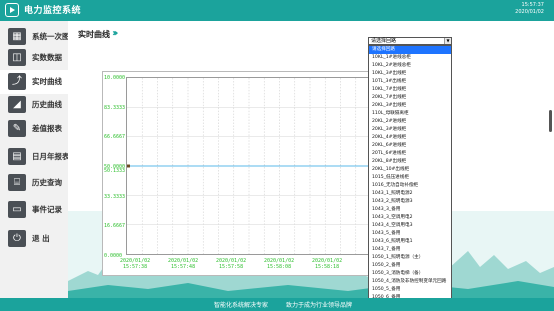 This screenshot has height=311, width=554. I want to click on dropdown-option: 110L_母联隔离柜, so click(410, 114).